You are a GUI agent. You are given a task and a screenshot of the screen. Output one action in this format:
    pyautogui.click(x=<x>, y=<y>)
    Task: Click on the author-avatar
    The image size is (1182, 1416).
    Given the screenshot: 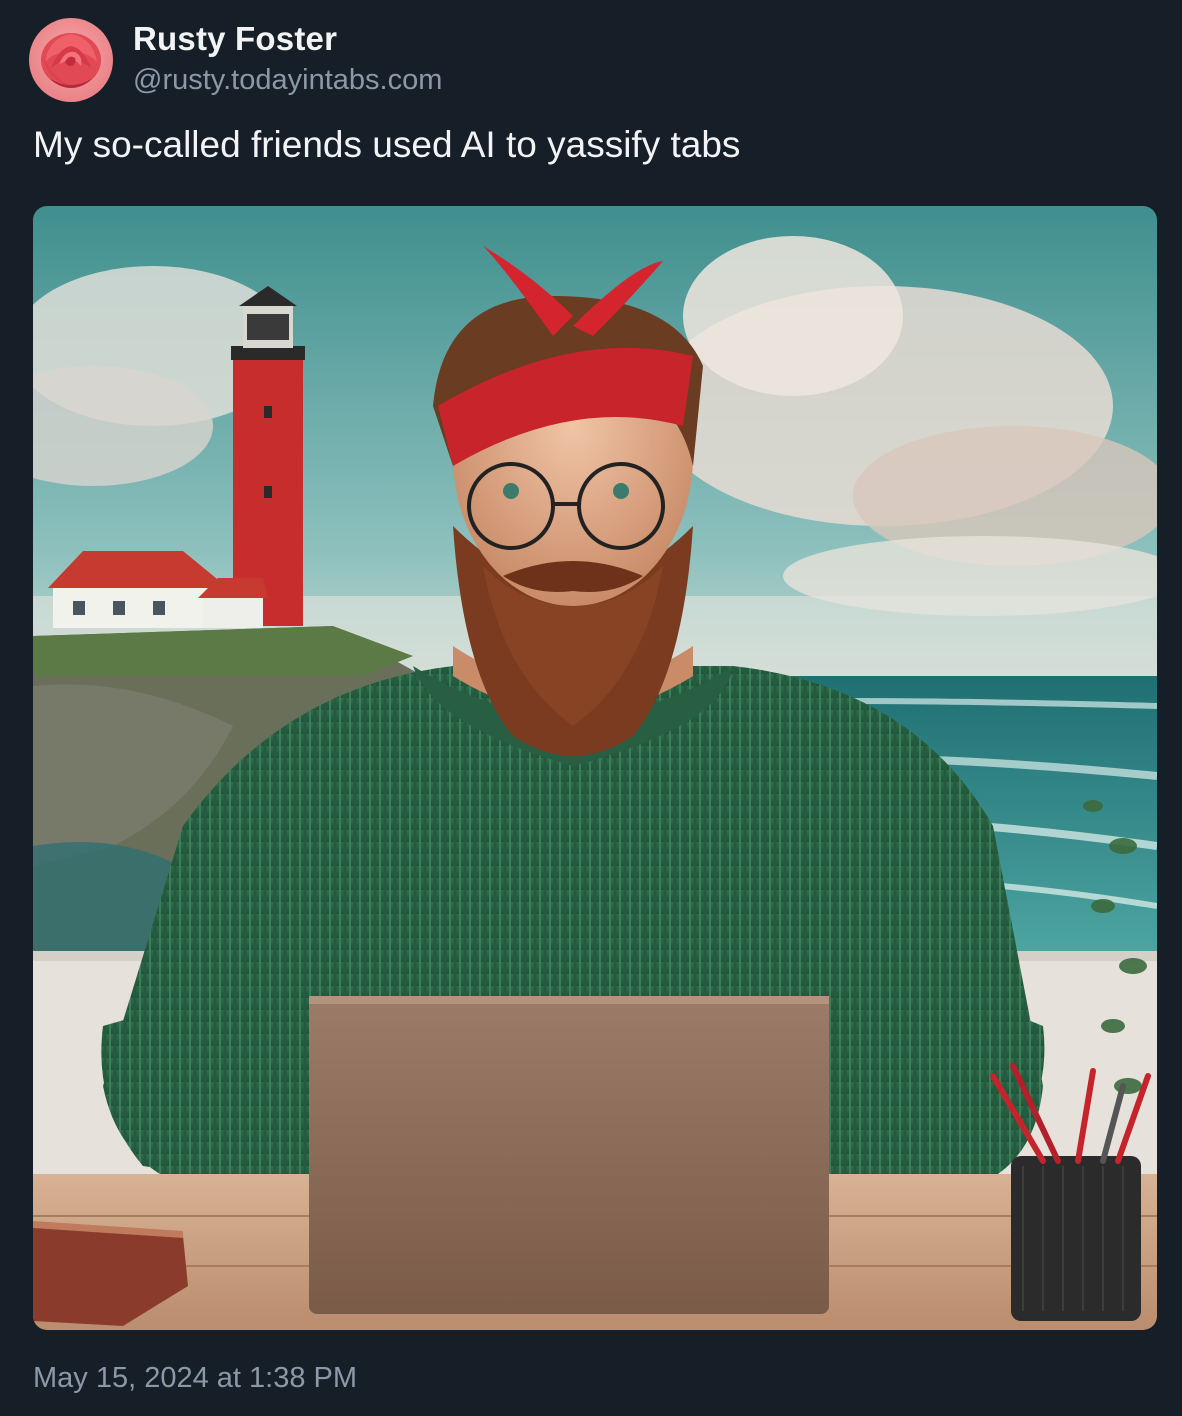 What is the action you would take?
    pyautogui.click(x=71, y=60)
    